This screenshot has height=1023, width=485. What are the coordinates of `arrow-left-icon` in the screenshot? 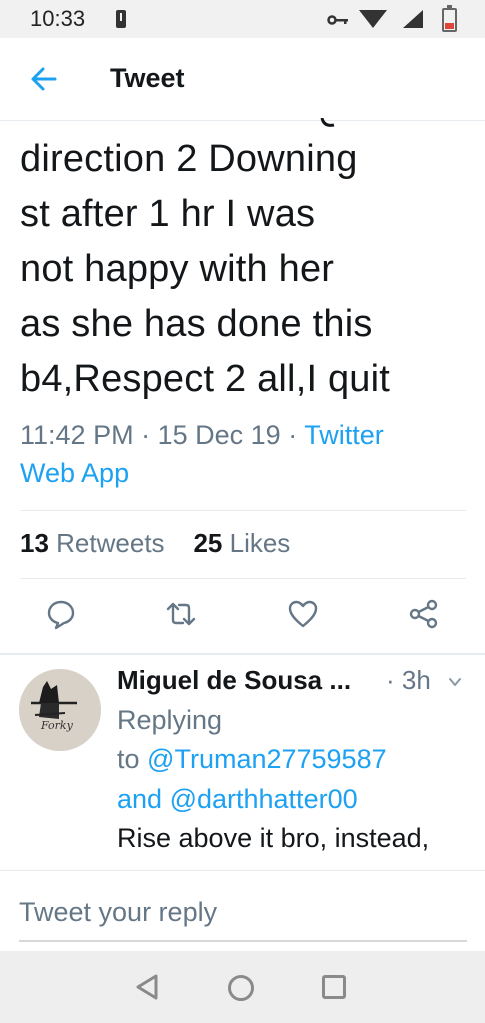 It's located at (43, 79).